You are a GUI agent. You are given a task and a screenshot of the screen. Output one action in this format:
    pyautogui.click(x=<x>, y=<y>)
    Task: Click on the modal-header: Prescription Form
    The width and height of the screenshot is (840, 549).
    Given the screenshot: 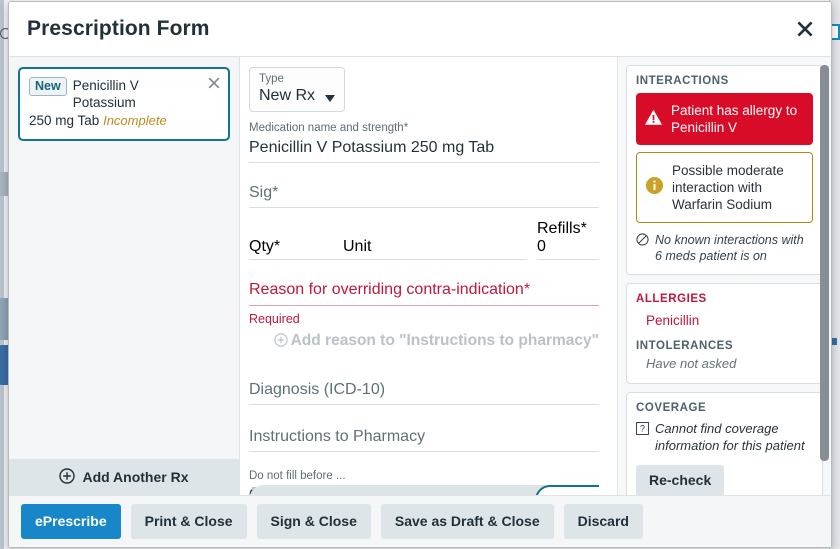 What is the action you would take?
    pyautogui.click(x=420, y=29)
    